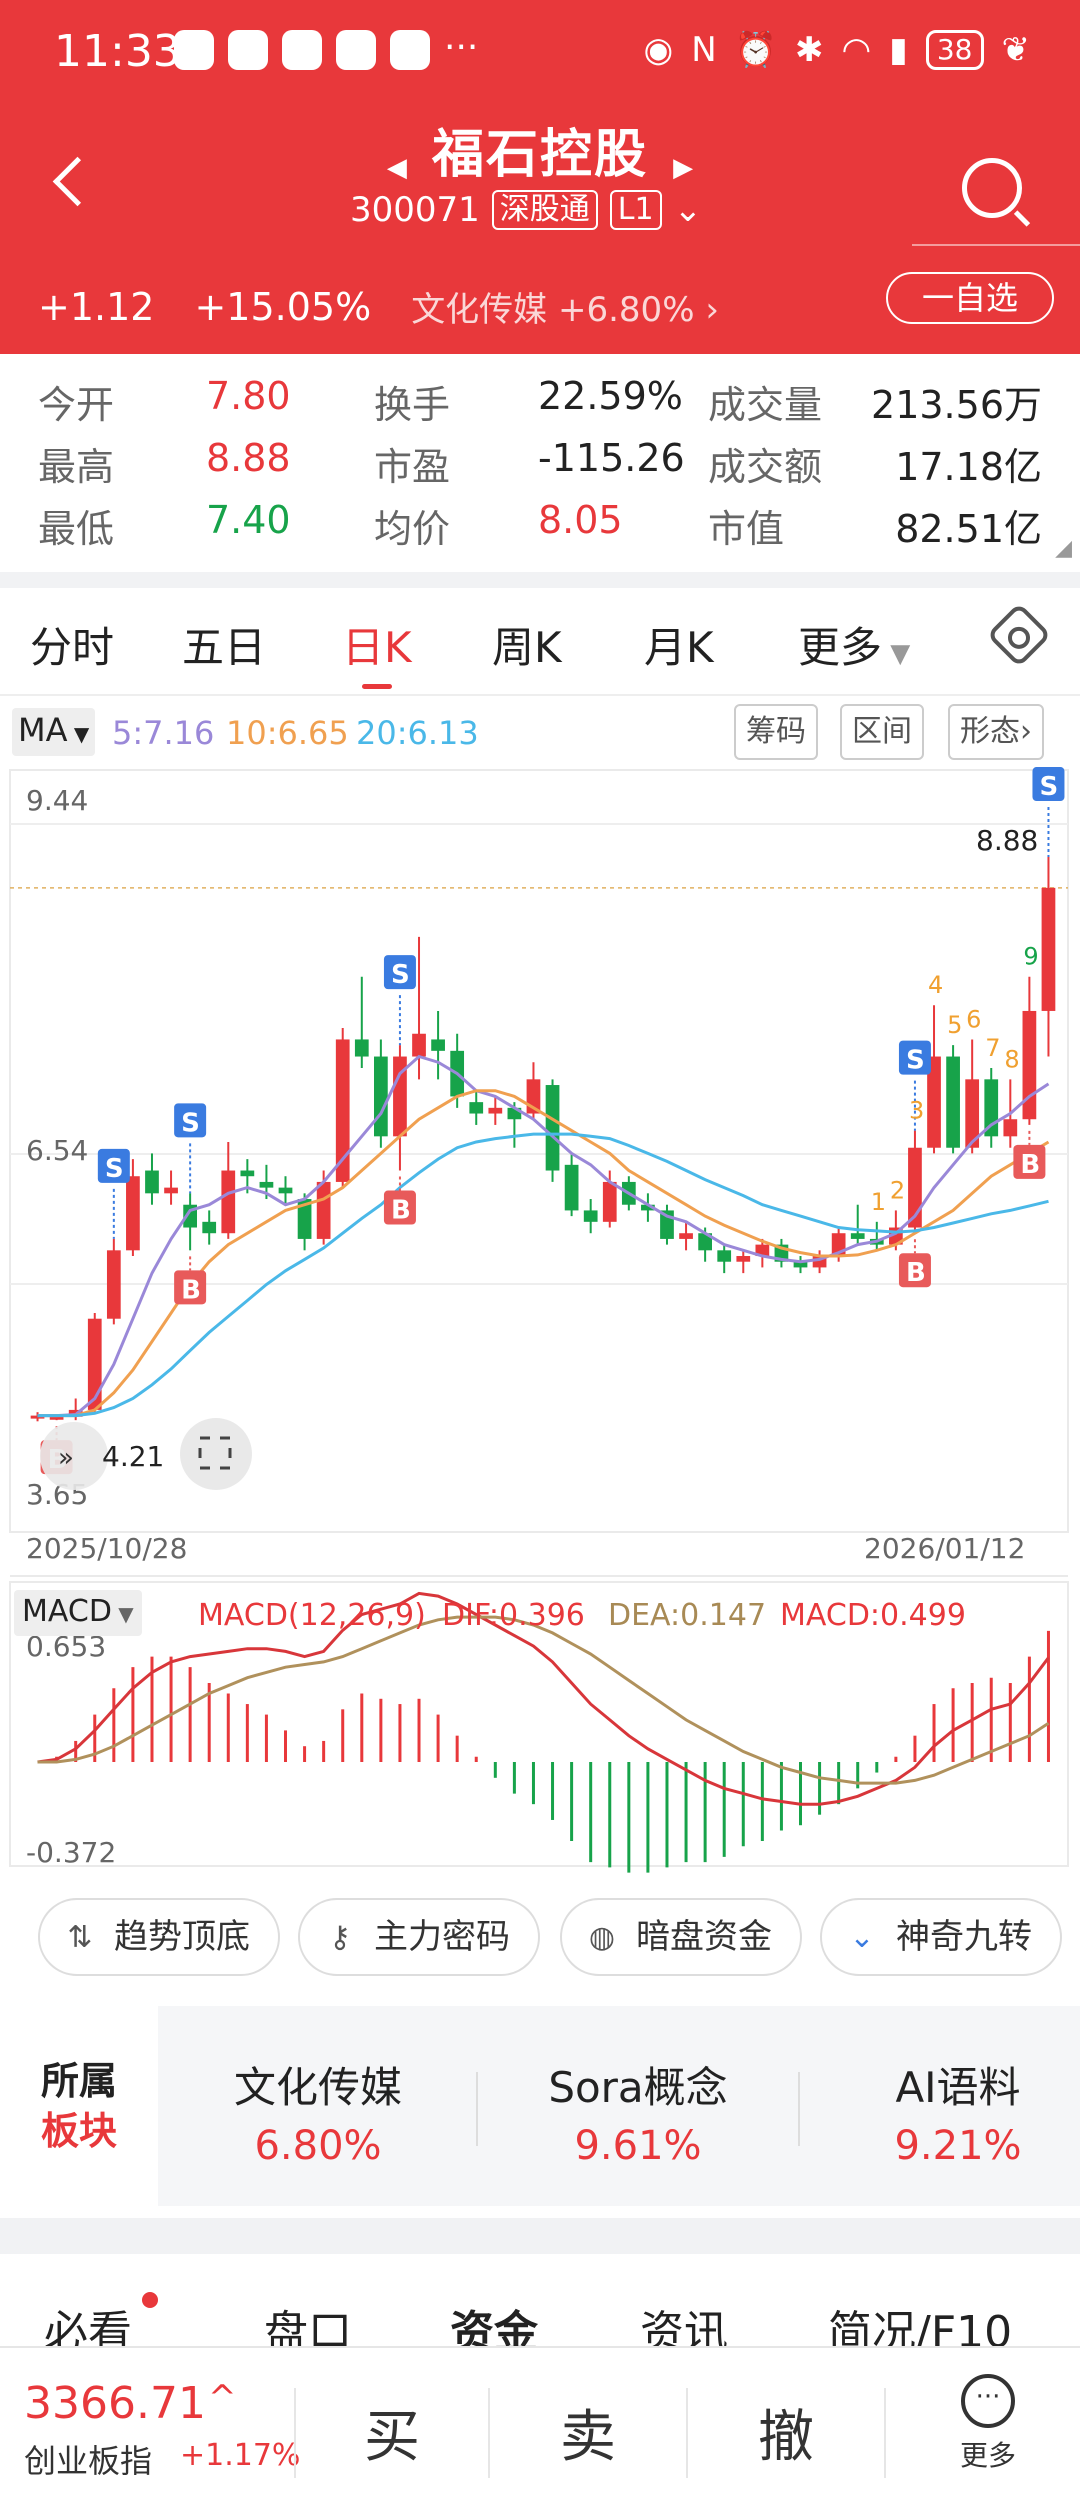 Image resolution: width=1080 pixels, height=2504 pixels. I want to click on nine-turn-digit: 5, so click(954, 1025).